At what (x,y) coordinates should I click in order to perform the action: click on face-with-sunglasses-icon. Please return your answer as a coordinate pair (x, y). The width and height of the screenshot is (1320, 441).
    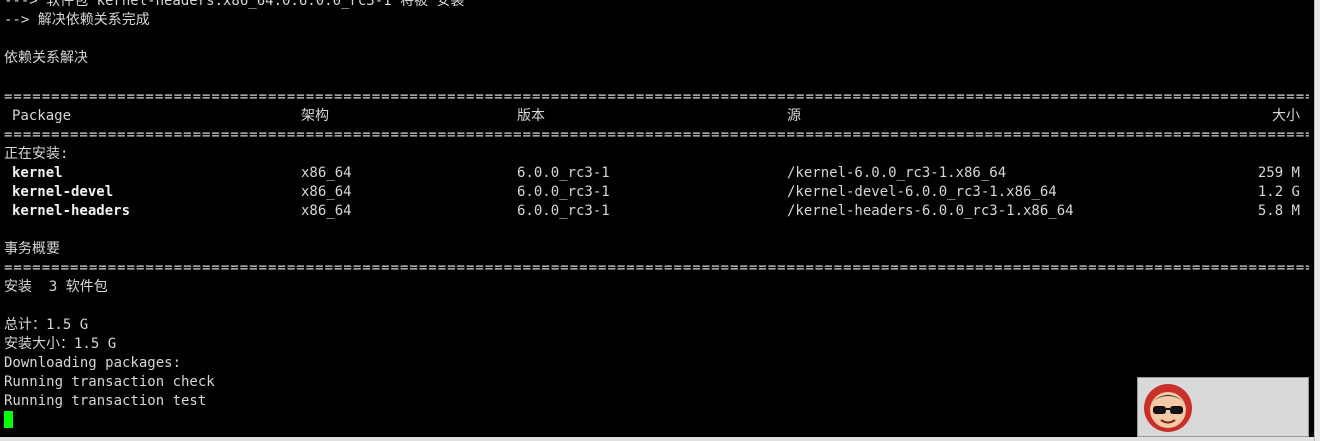
    Looking at the image, I should click on (1168, 408).